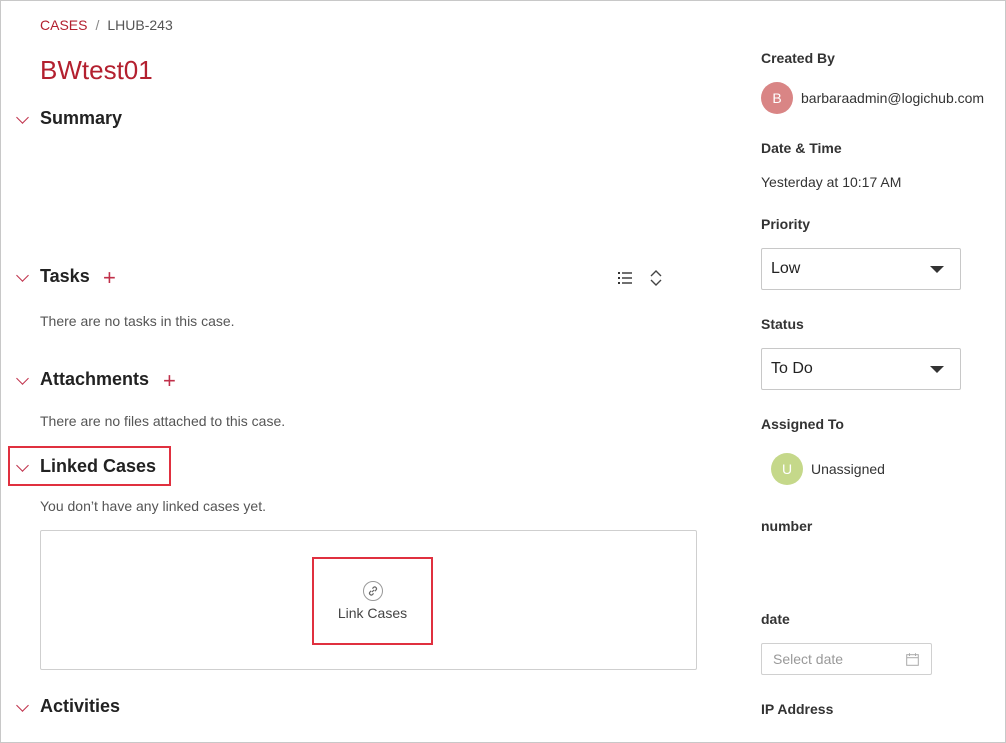 The image size is (1006, 743). What do you see at coordinates (861, 369) in the screenshot?
I see `status-select: To Do` at bounding box center [861, 369].